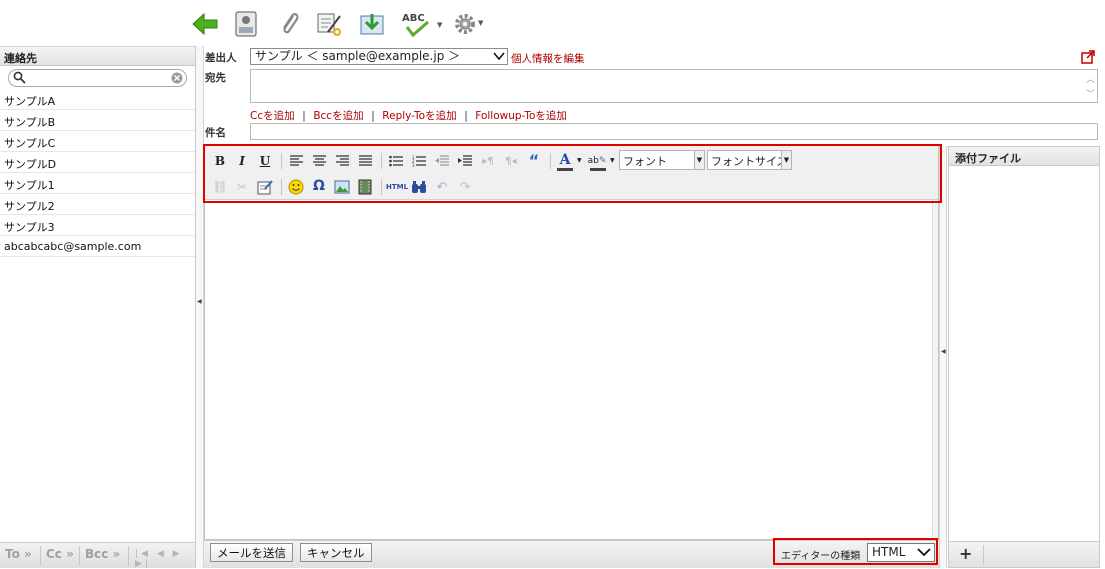 This screenshot has height=569, width=1105. I want to click on editor-scrollbar, so click(935, 369).